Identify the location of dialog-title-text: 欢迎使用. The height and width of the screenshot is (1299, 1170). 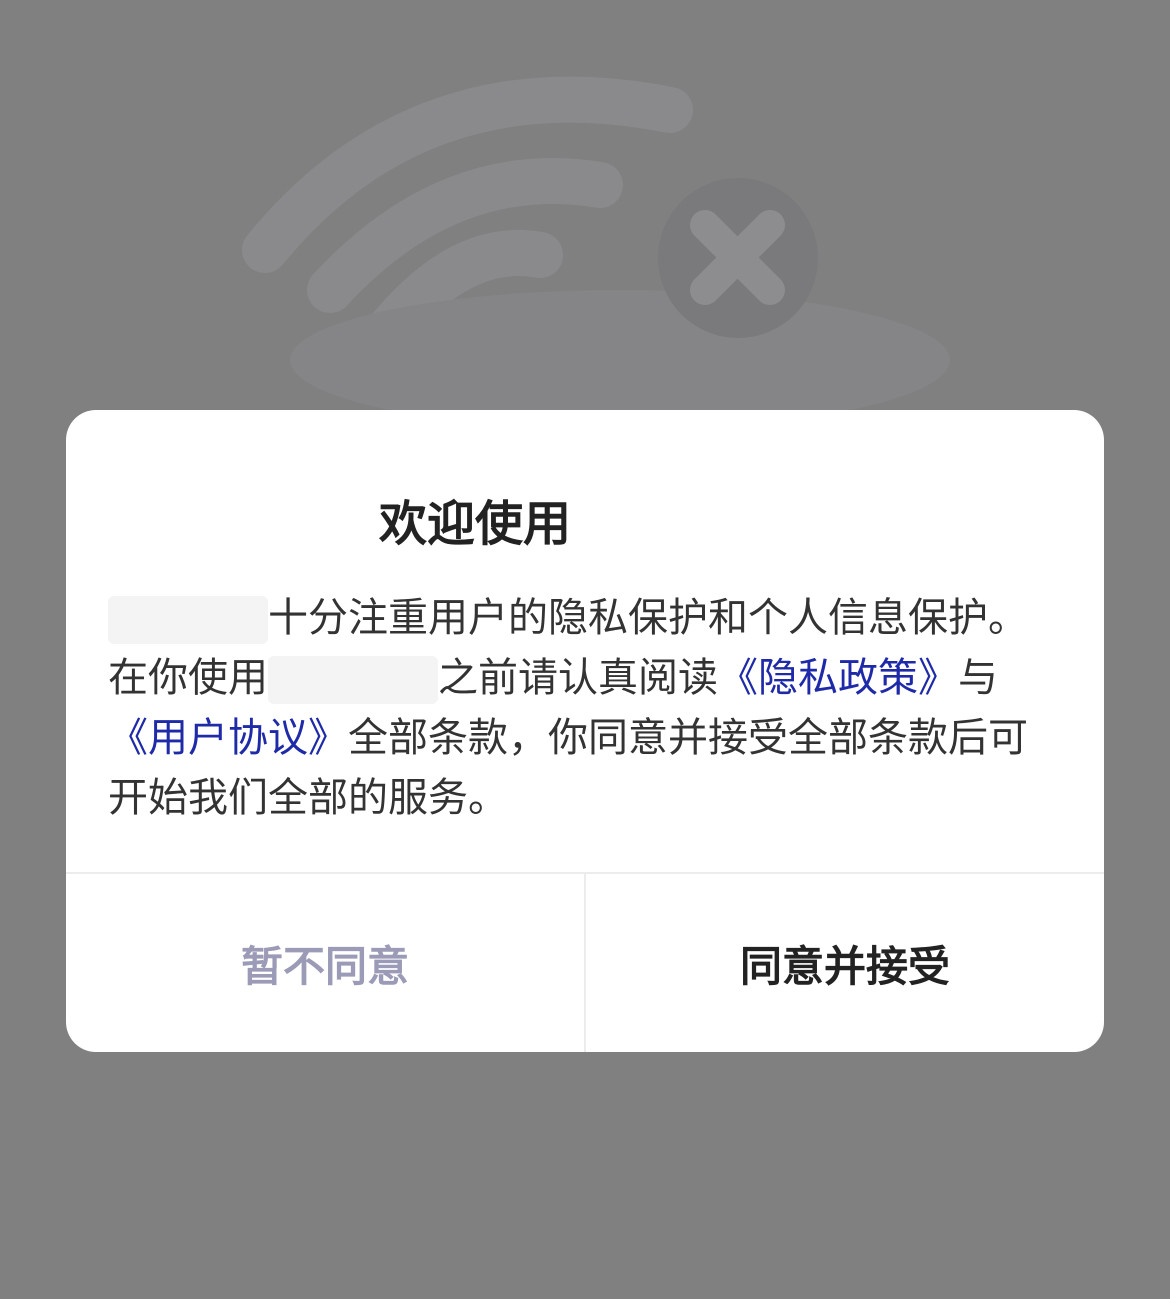
(474, 524).